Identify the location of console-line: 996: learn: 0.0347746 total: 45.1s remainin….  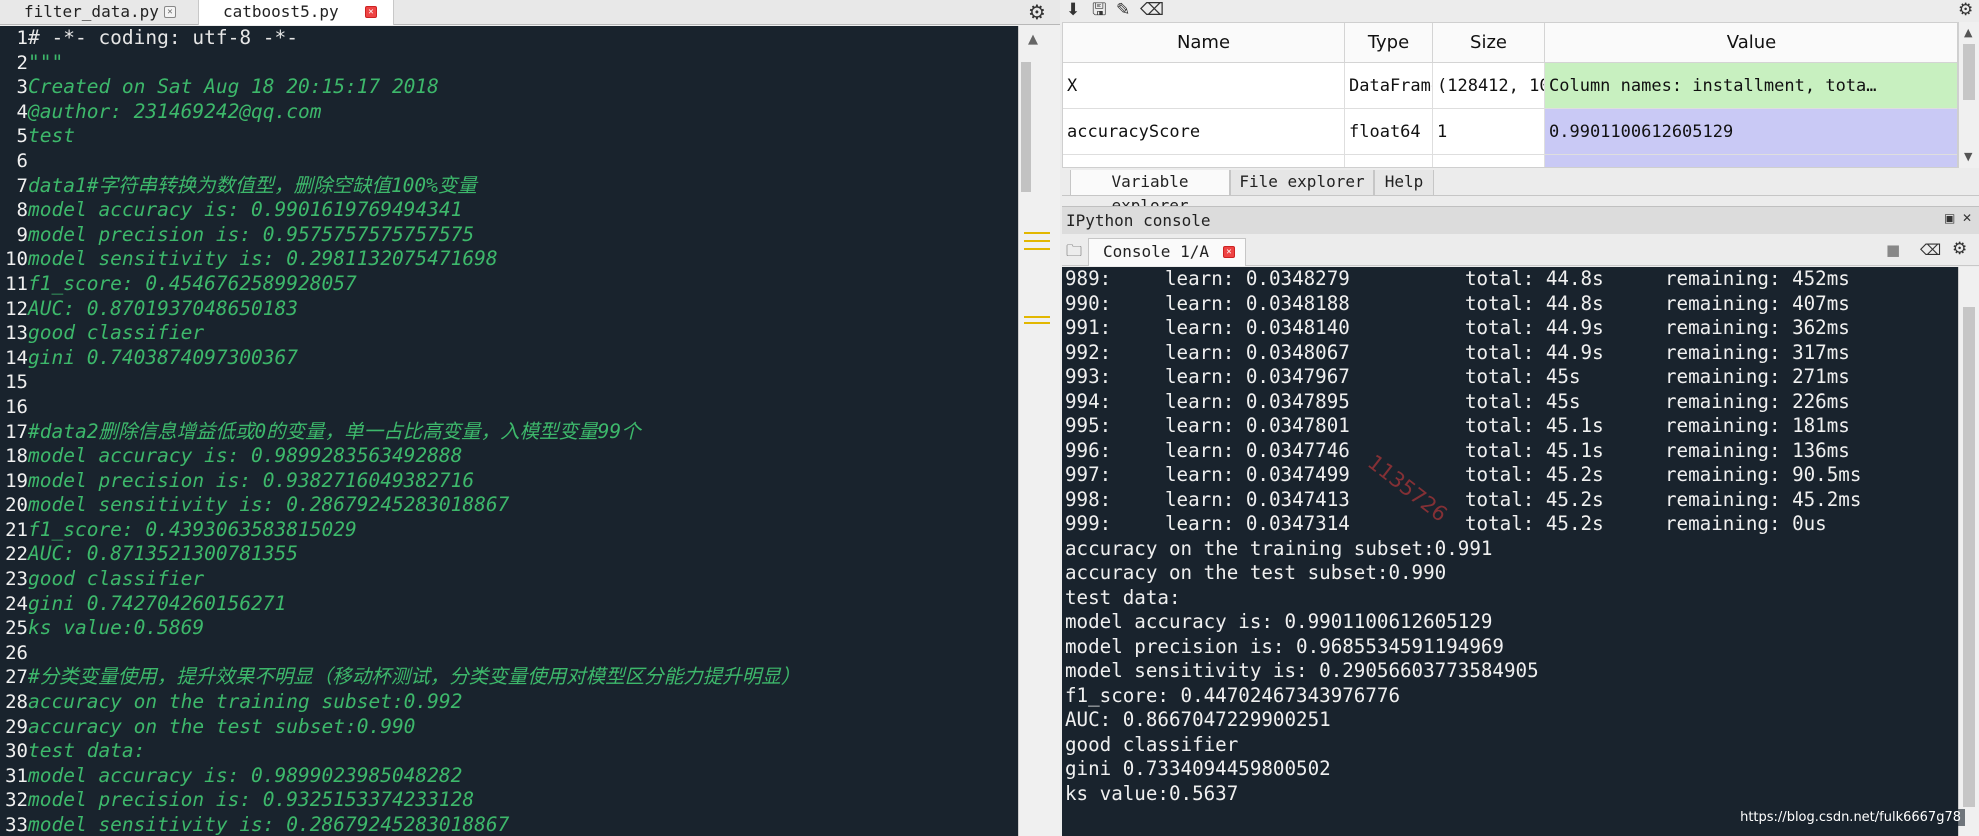
(1510, 451).